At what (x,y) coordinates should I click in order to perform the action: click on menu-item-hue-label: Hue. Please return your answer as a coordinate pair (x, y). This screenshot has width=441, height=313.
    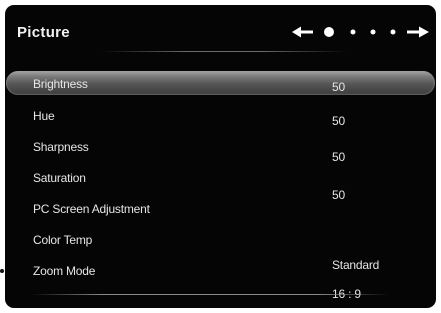
    Looking at the image, I should click on (44, 116).